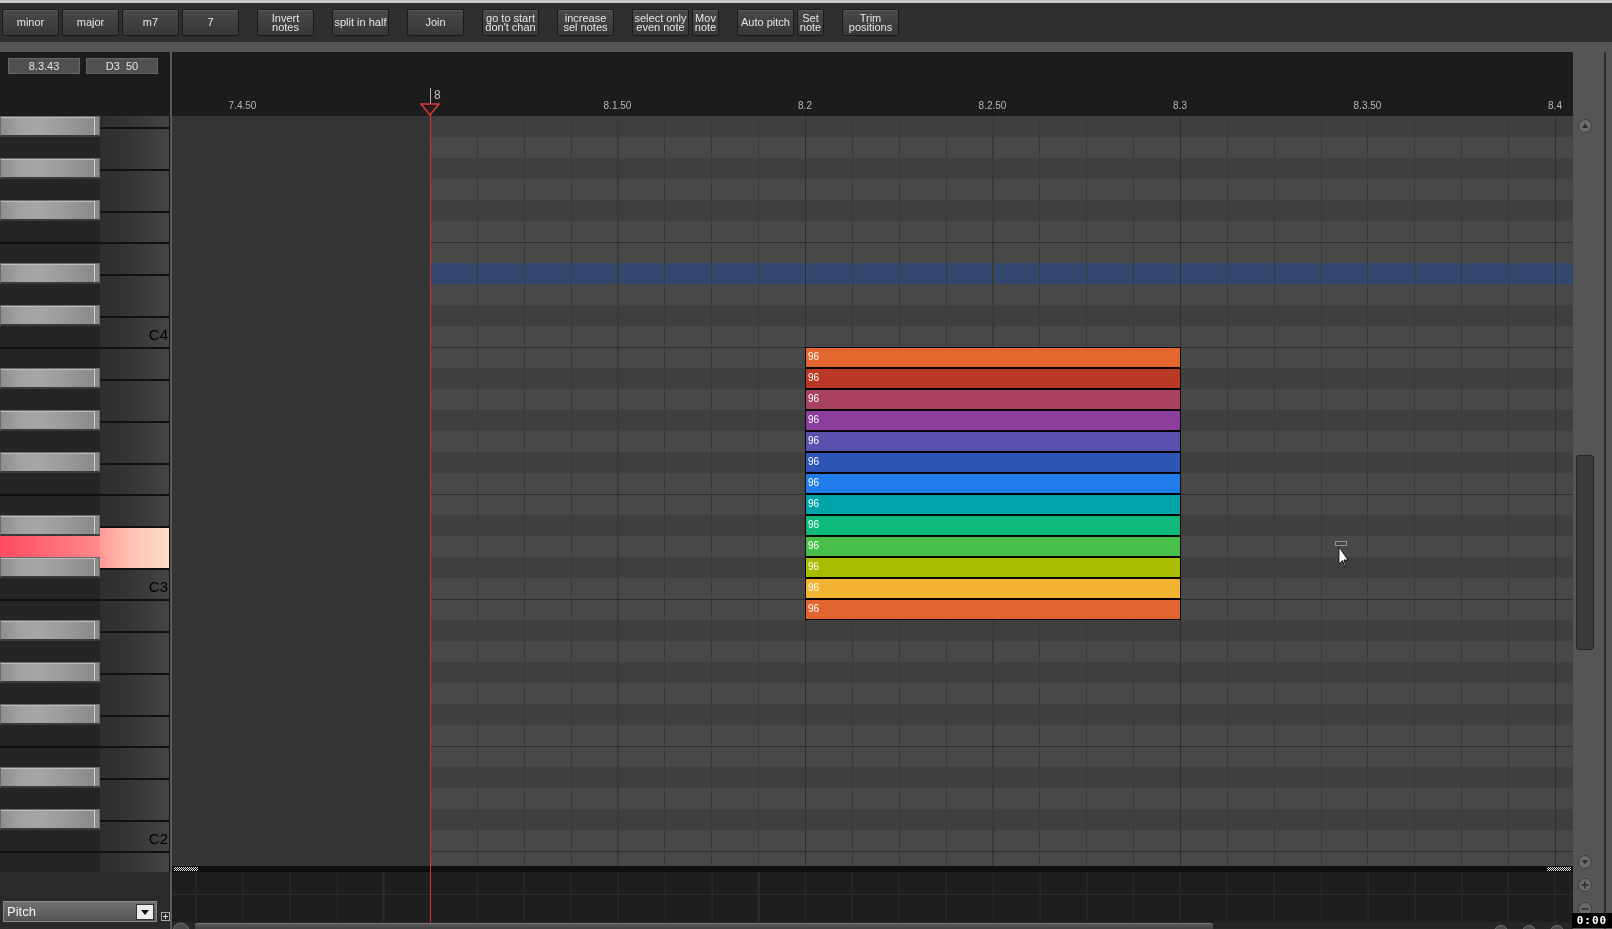 This screenshot has width=1612, height=929. What do you see at coordinates (870, 22) in the screenshot?
I see `toolbar-button: Trim positions` at bounding box center [870, 22].